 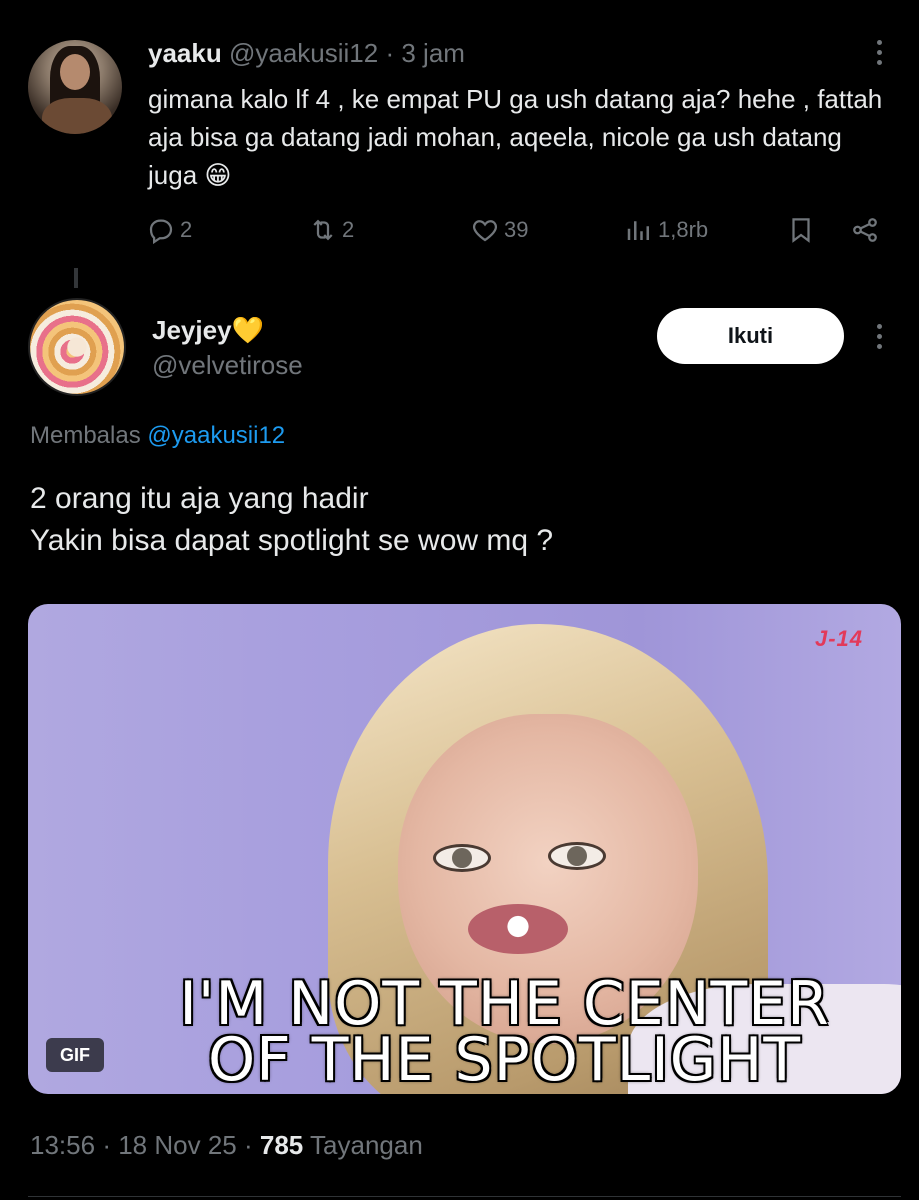 I want to click on analytics-icon, so click(x=638, y=230).